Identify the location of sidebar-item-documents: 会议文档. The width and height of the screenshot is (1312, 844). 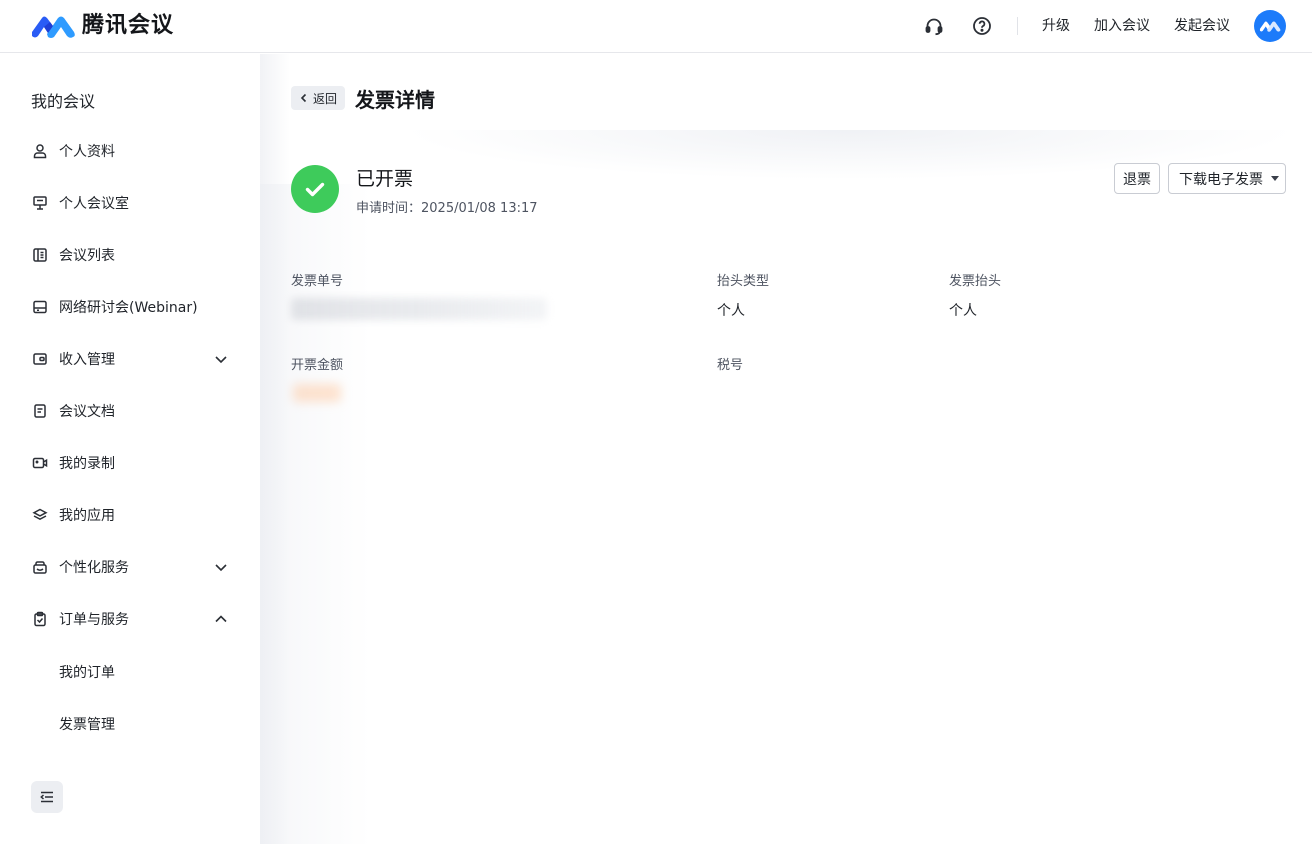
(131, 411).